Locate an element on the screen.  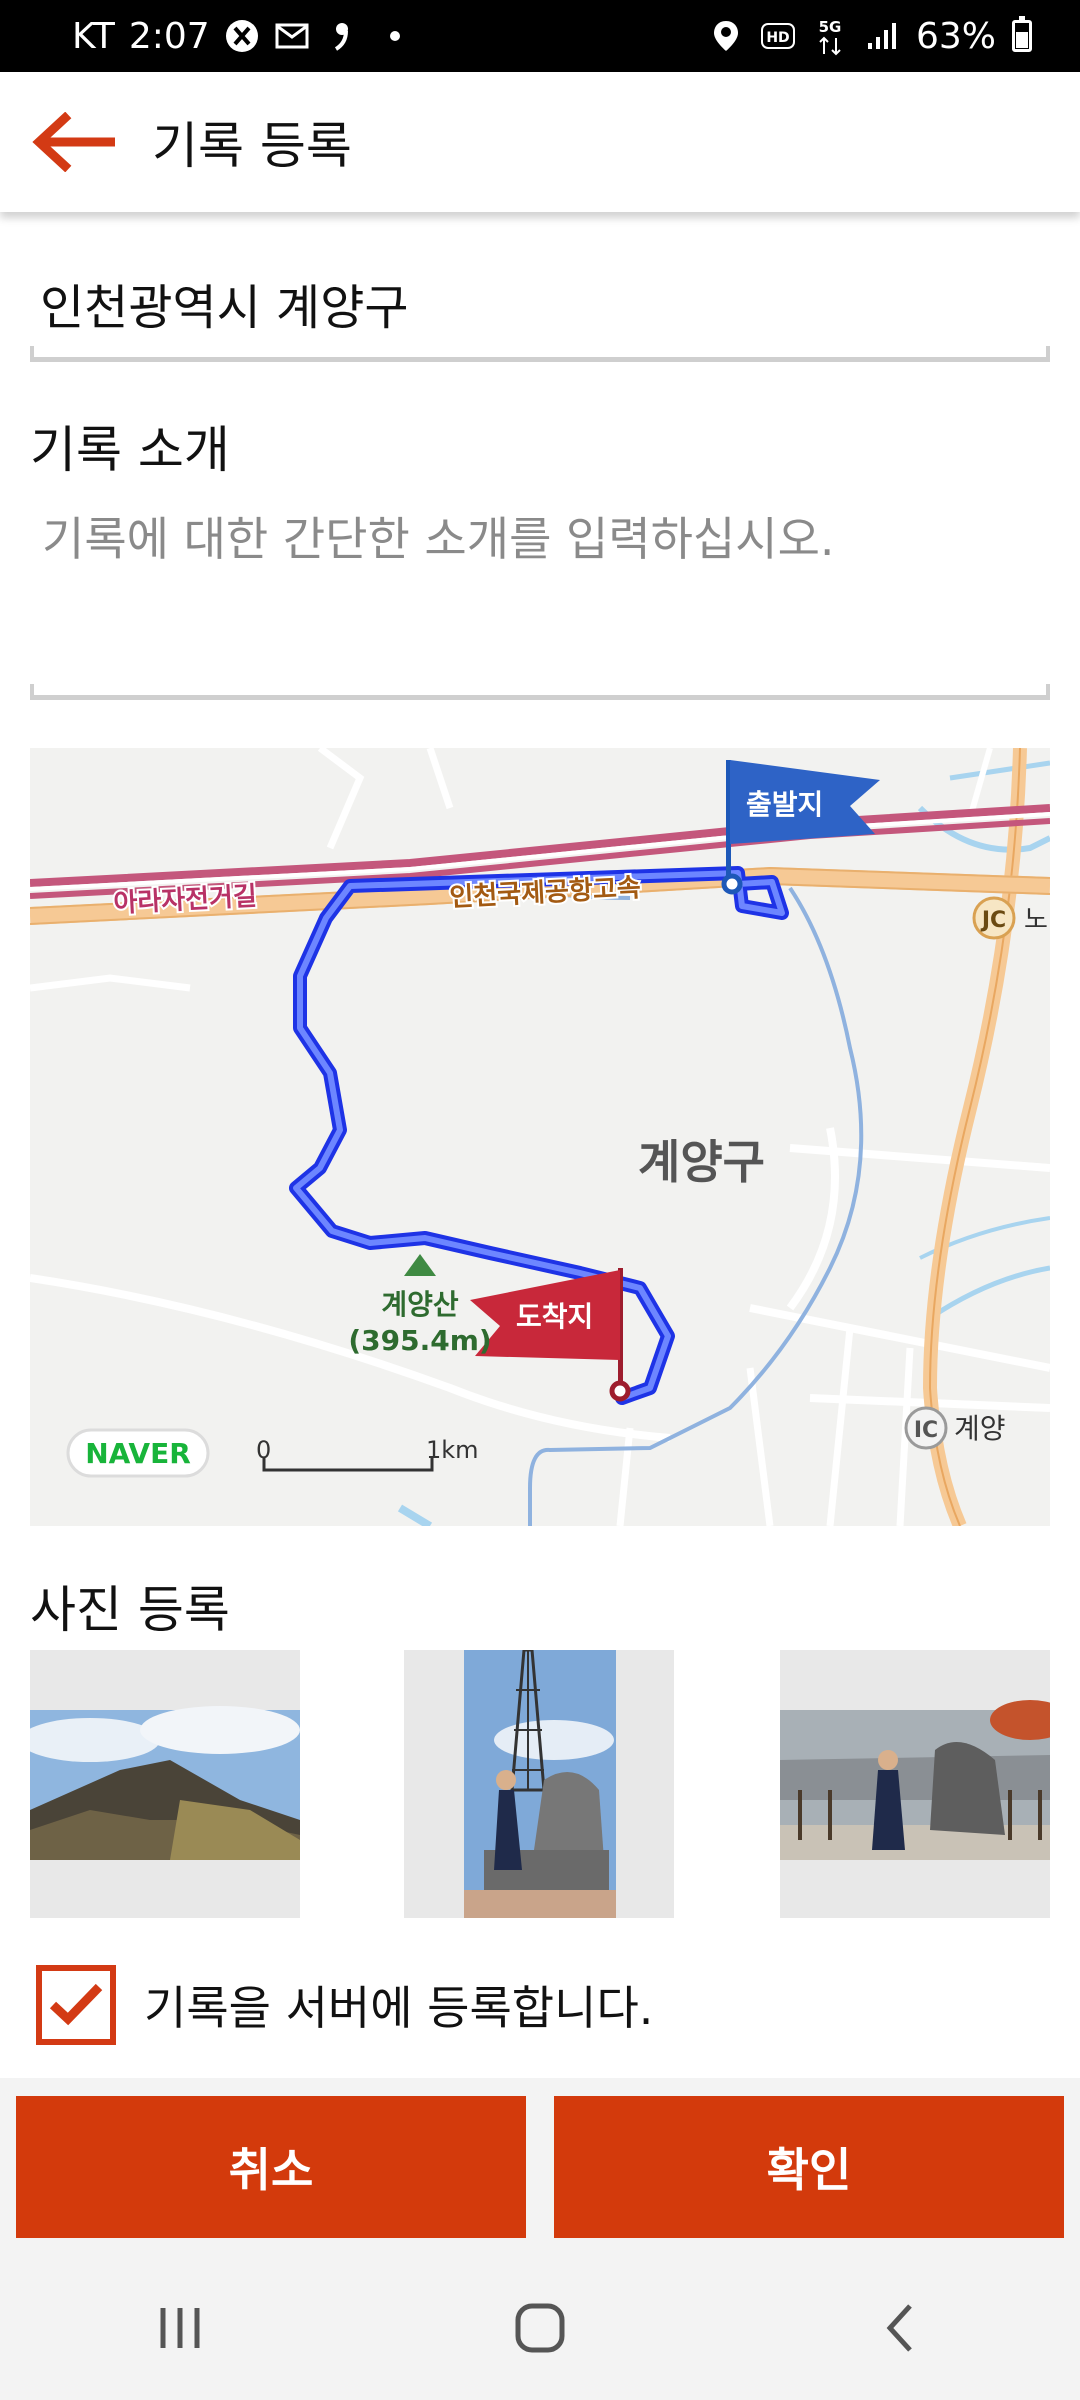
svg-text: NAVER is located at coordinates (138, 1453).